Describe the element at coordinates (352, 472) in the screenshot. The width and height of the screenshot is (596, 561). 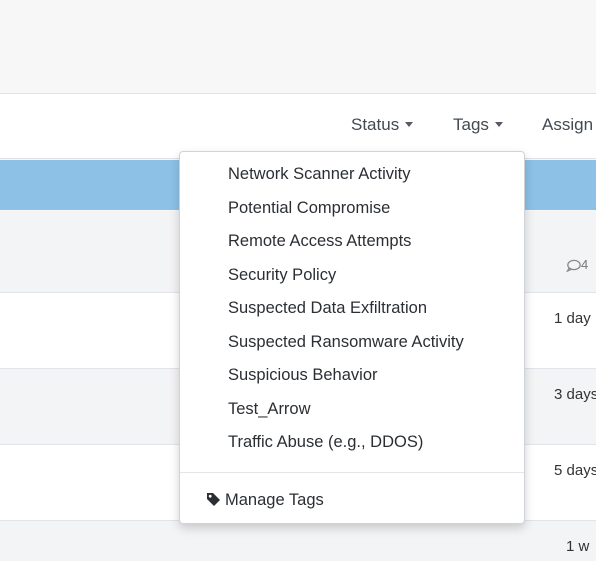
I see `menu-divider` at that location.